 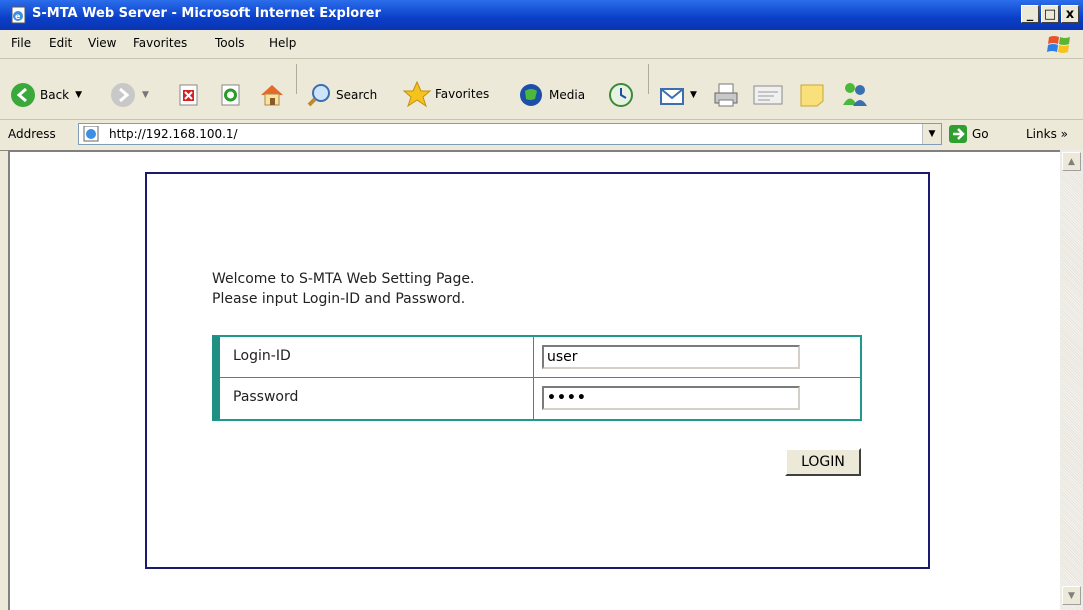 What do you see at coordinates (60, 43) in the screenshot?
I see `menu-edit: Edit` at bounding box center [60, 43].